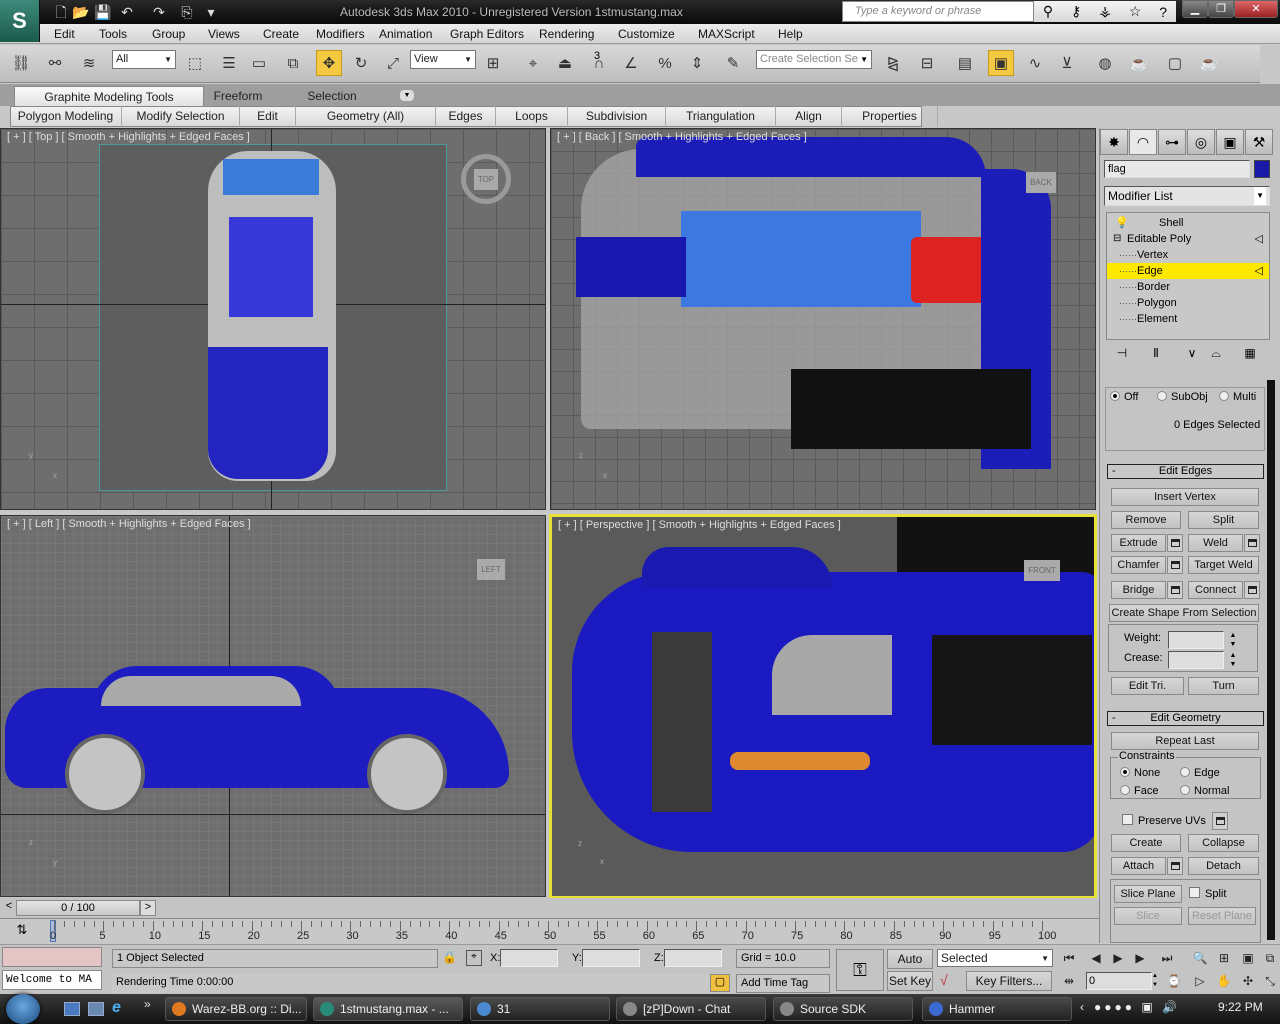  I want to click on selection-filter-dropdown: All ▼, so click(144, 59).